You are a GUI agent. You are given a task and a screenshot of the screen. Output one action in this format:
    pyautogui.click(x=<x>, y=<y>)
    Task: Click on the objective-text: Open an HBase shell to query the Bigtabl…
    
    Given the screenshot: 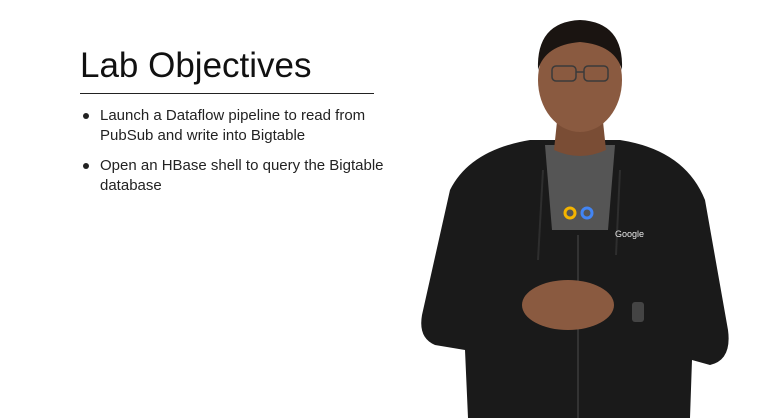 What is the action you would take?
    pyautogui.click(x=242, y=175)
    